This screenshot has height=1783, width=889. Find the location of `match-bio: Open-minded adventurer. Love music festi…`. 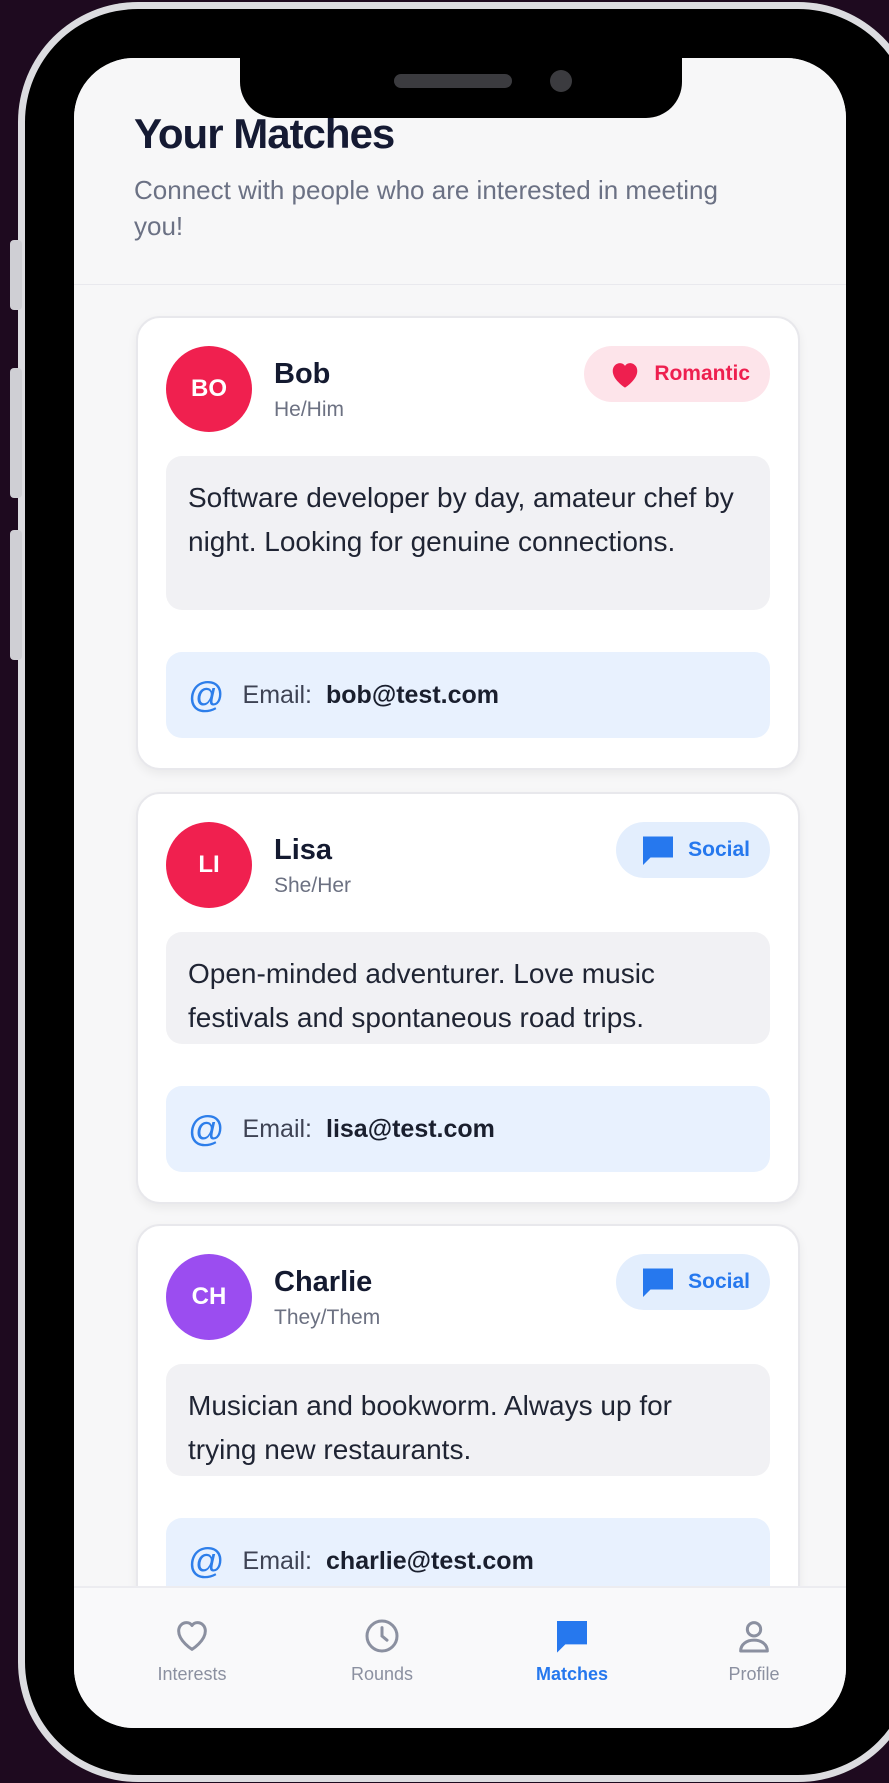

match-bio: Open-minded adventurer. Love music festi… is located at coordinates (468, 988).